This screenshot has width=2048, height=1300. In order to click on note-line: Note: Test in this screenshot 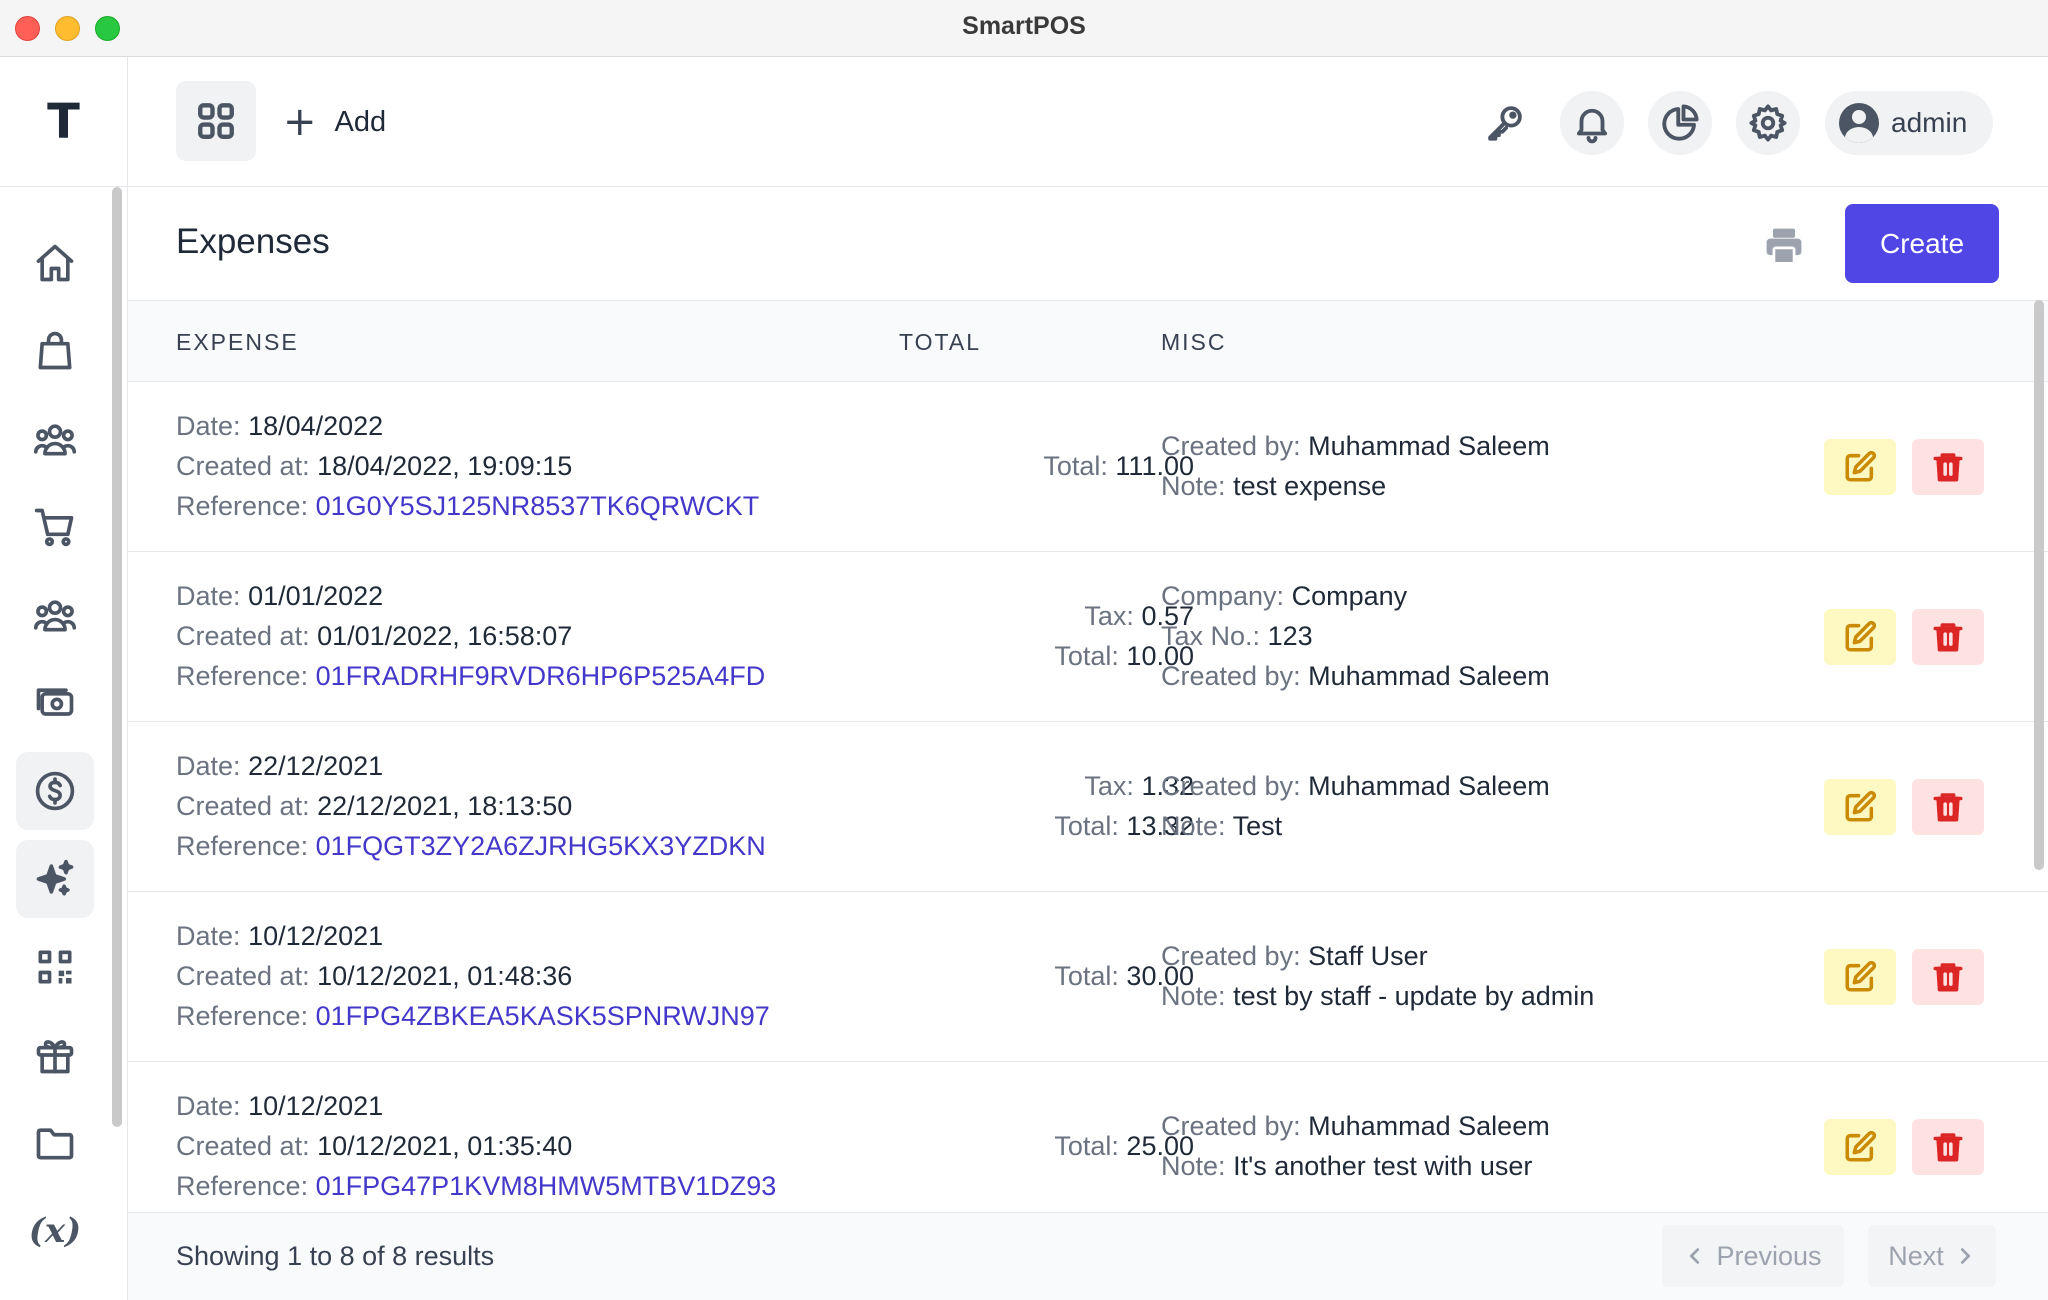, I will do `click(1355, 826)`.